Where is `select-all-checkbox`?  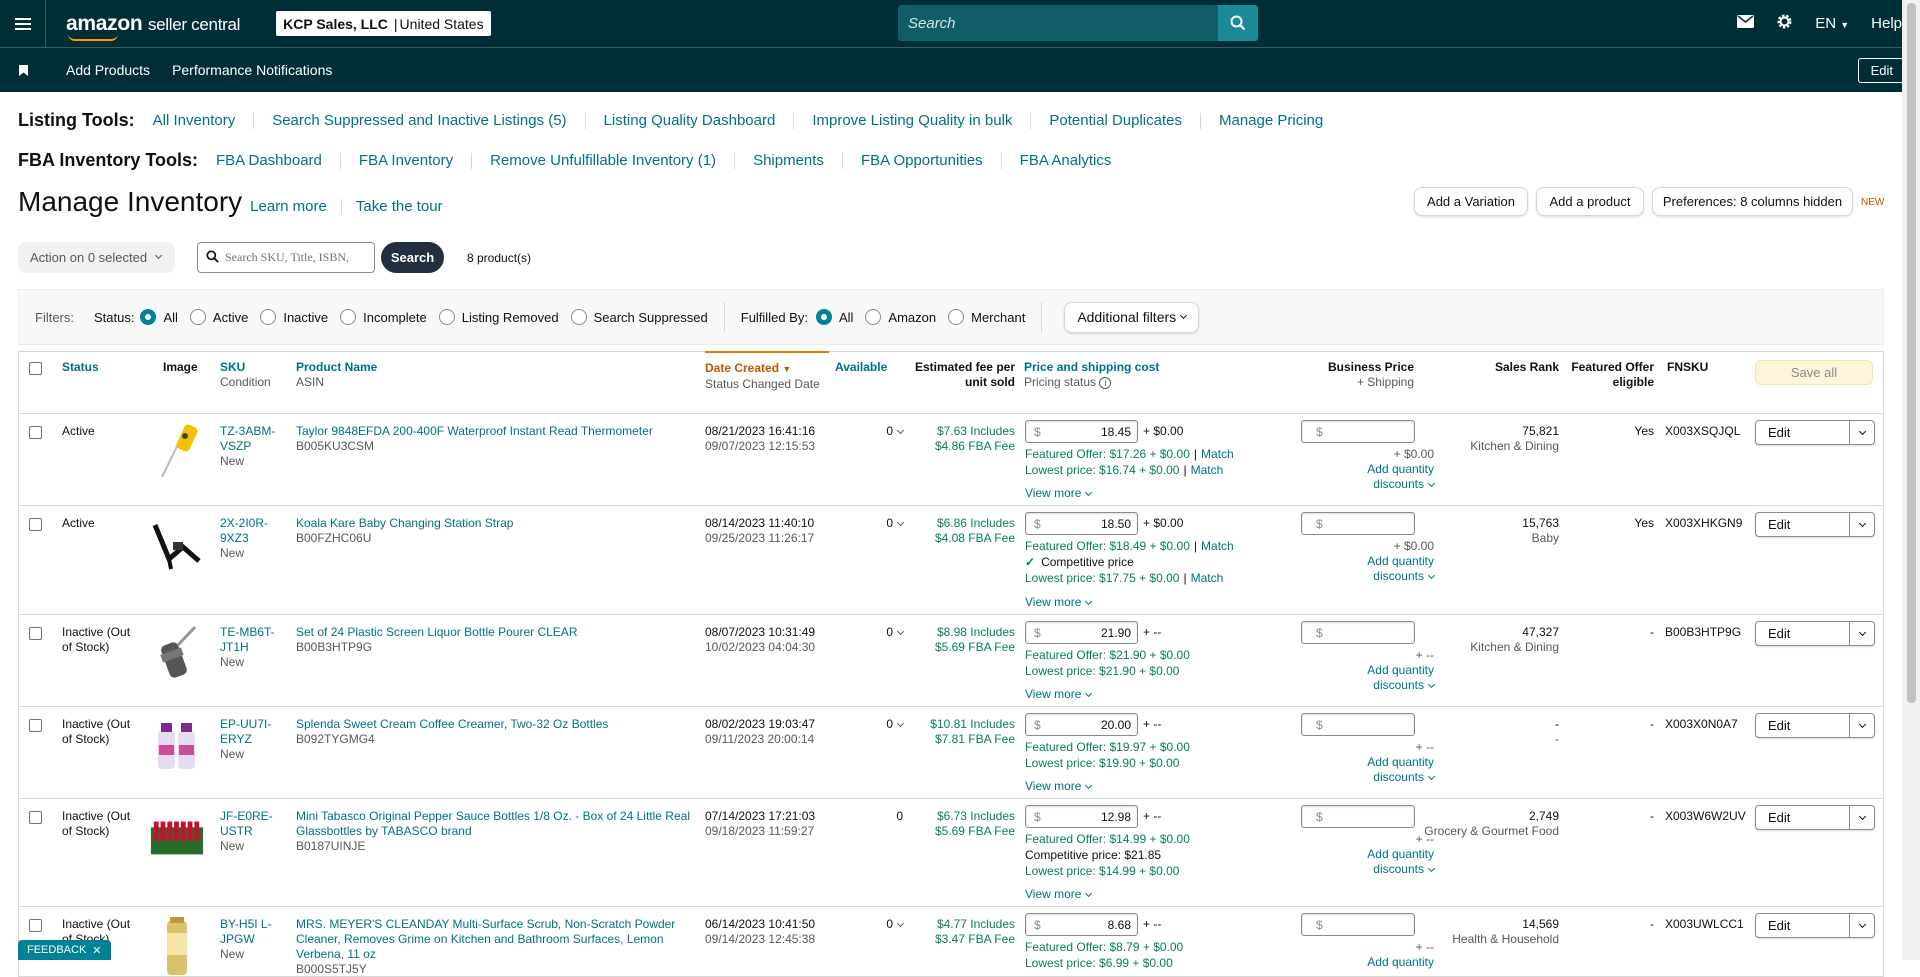 select-all-checkbox is located at coordinates (35, 368).